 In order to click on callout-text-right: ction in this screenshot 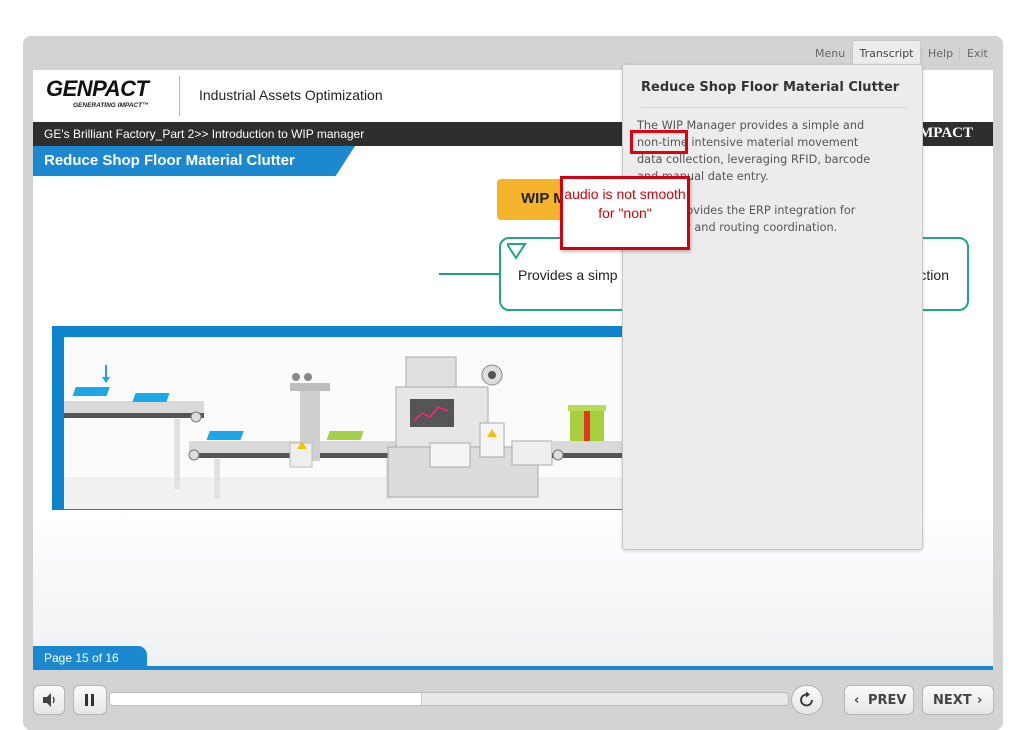, I will do `click(934, 275)`.